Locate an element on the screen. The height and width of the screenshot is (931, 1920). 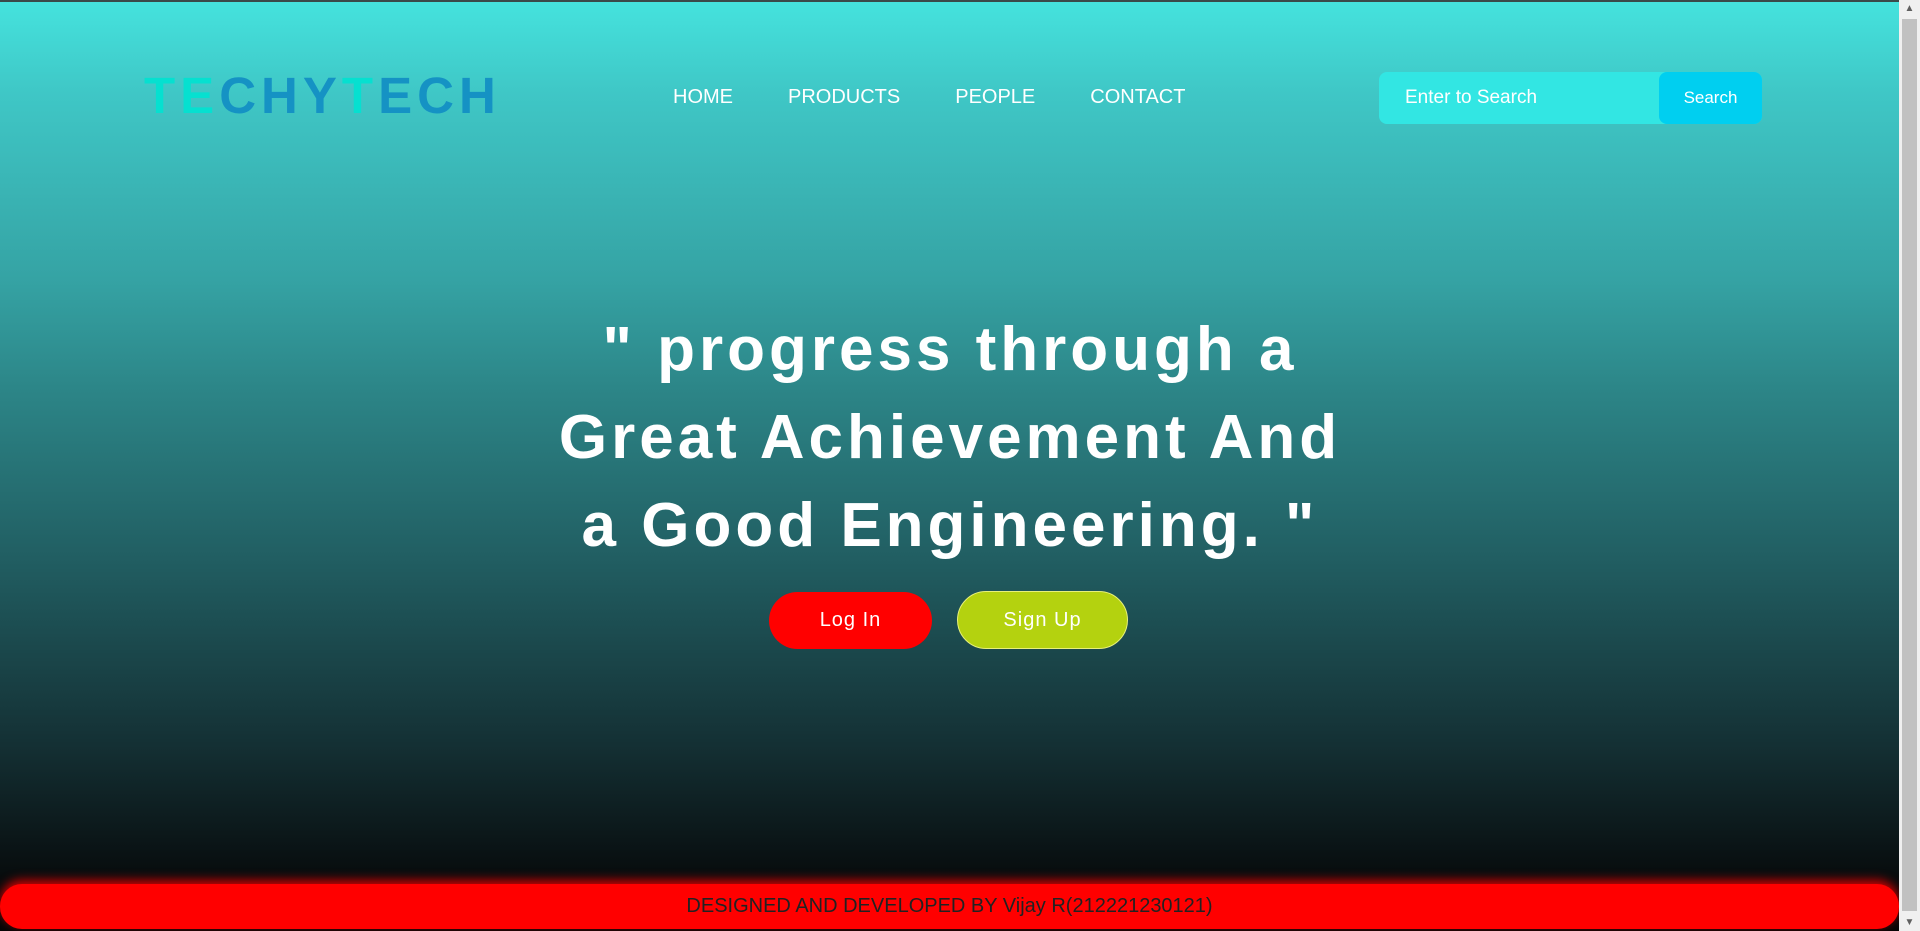
hero-line-1: " progress through a is located at coordinates (950, 349).